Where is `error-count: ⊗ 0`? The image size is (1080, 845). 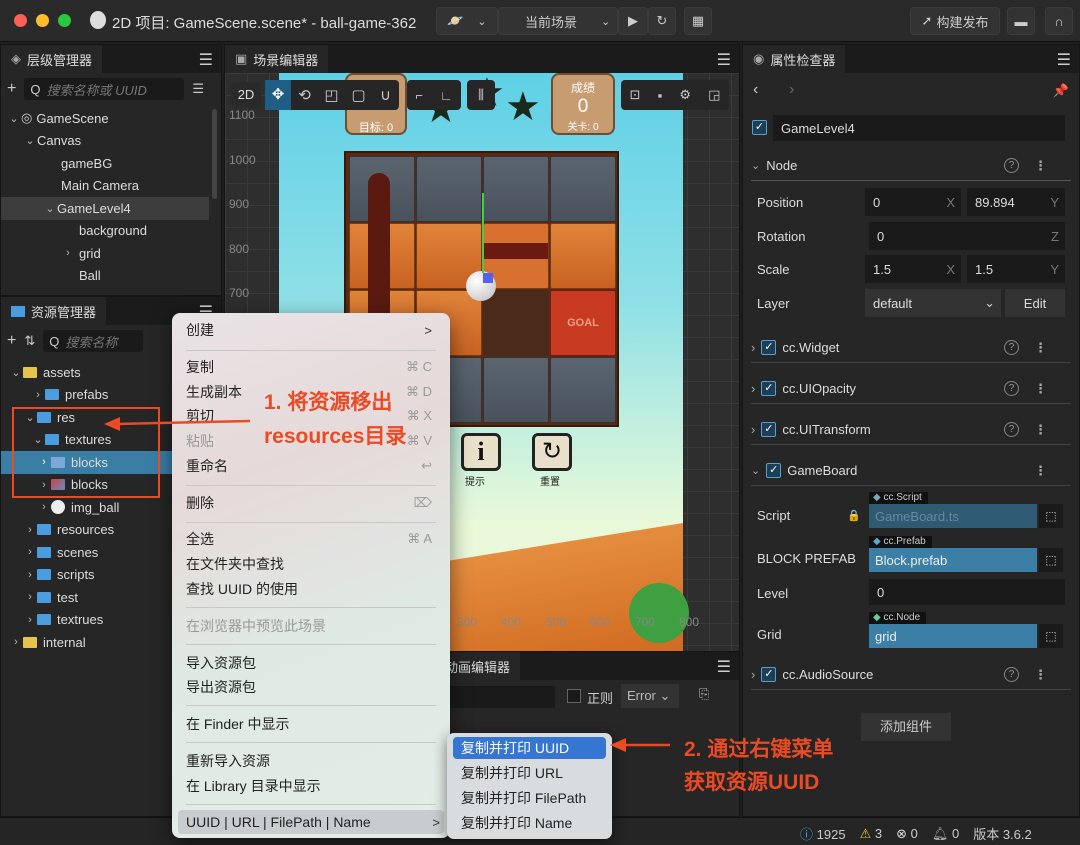
error-count: ⊗ 0 is located at coordinates (907, 834).